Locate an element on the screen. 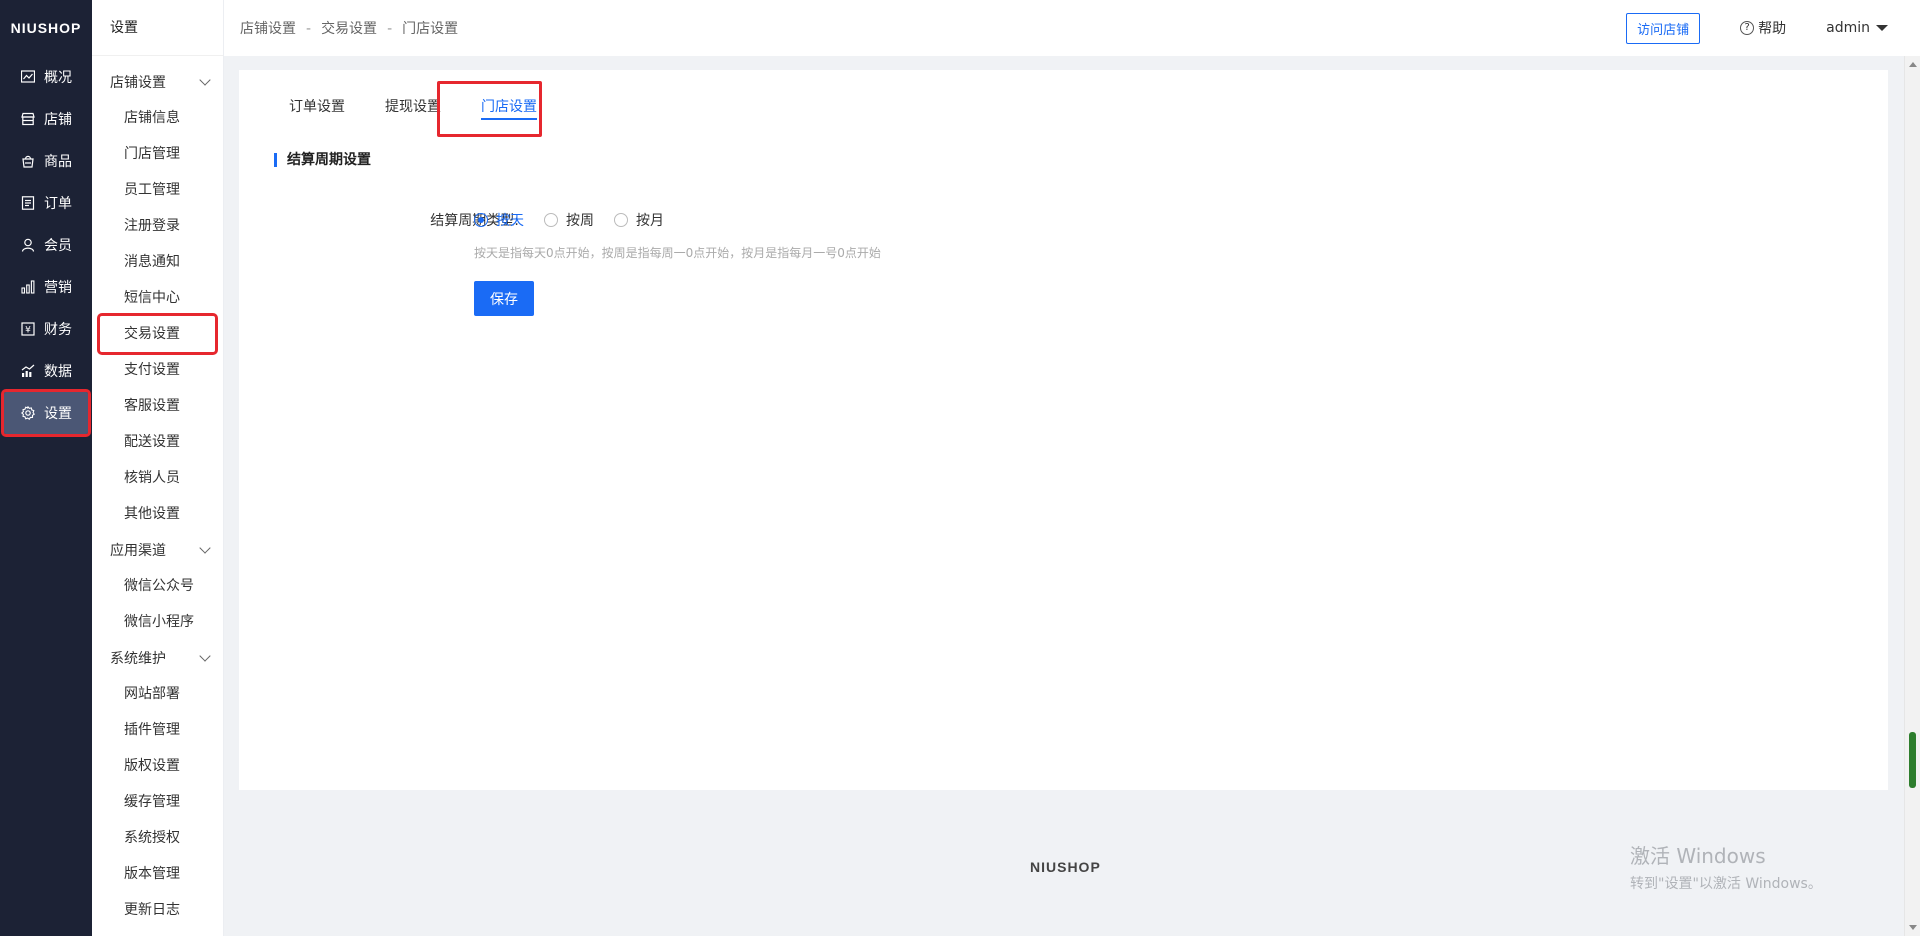 Image resolution: width=1920 pixels, height=936 pixels. top-bar: 店铺设置 - 交易设置 - 门店设置 访问店铺 ? 帮助 admin is located at coordinates (1072, 28).